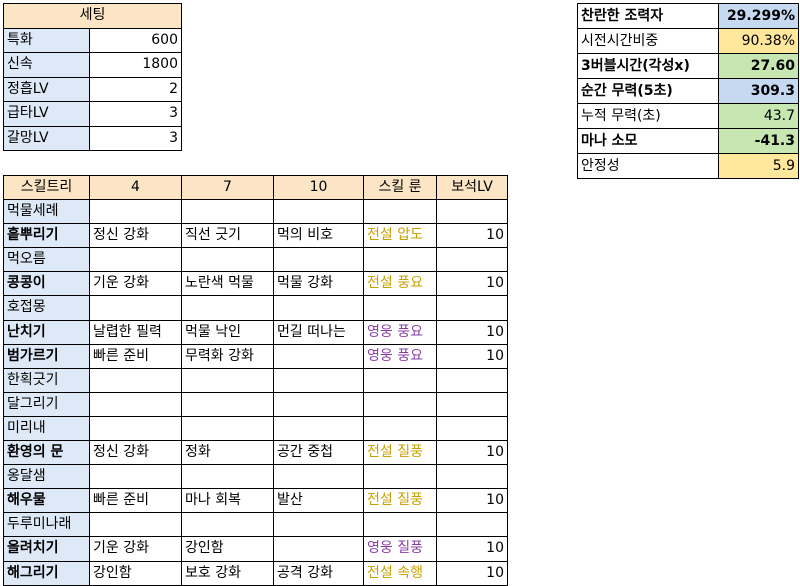 This screenshot has height=586, width=800. What do you see at coordinates (46, 453) in the screenshot?
I see `skill-name-cell: 환영의 문` at bounding box center [46, 453].